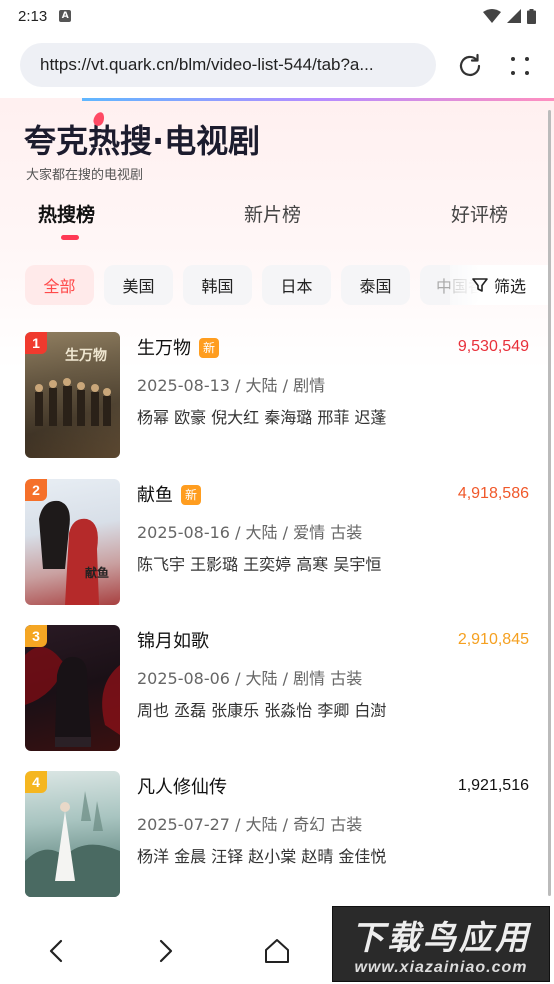 The height and width of the screenshot is (984, 554). What do you see at coordinates (277, 951) in the screenshot?
I see `home-icon` at bounding box center [277, 951].